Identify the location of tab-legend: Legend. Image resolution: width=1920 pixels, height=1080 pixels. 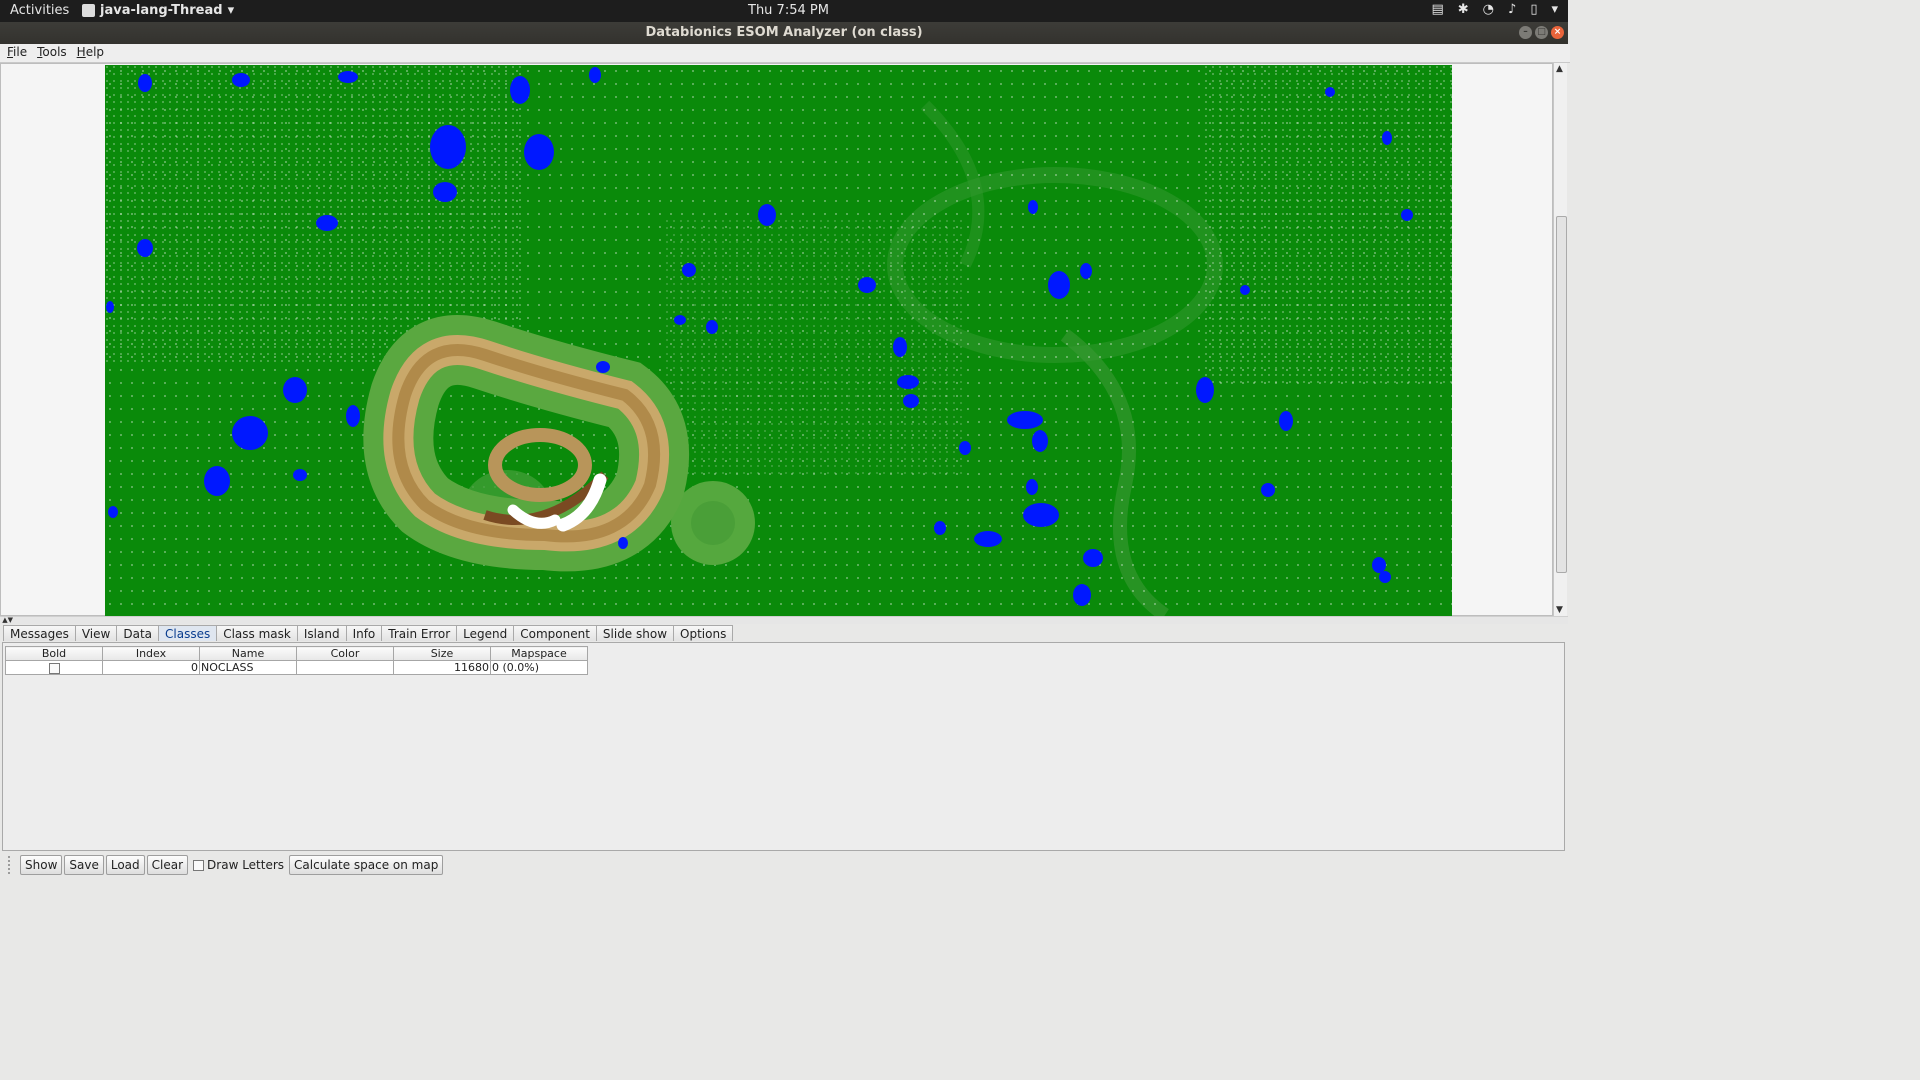
(485, 633).